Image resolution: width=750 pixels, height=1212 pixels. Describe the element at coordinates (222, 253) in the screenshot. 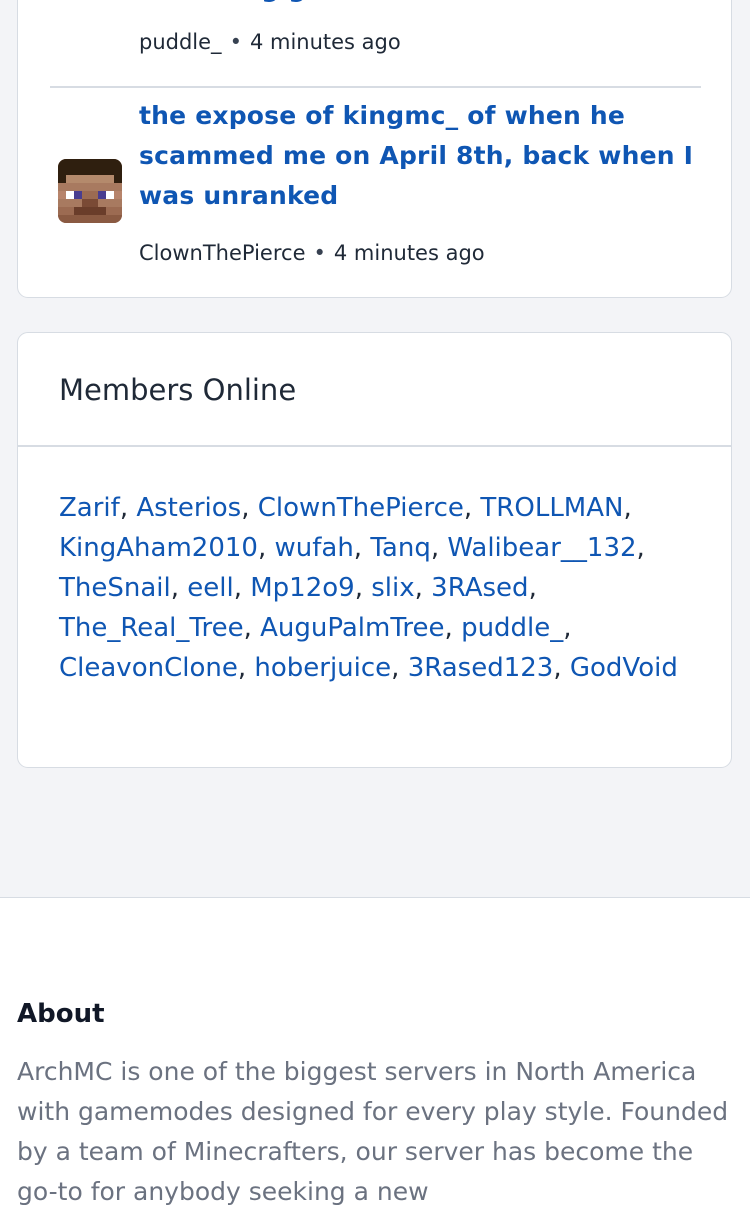

I see `thread-author-link: ClownThePierce` at that location.